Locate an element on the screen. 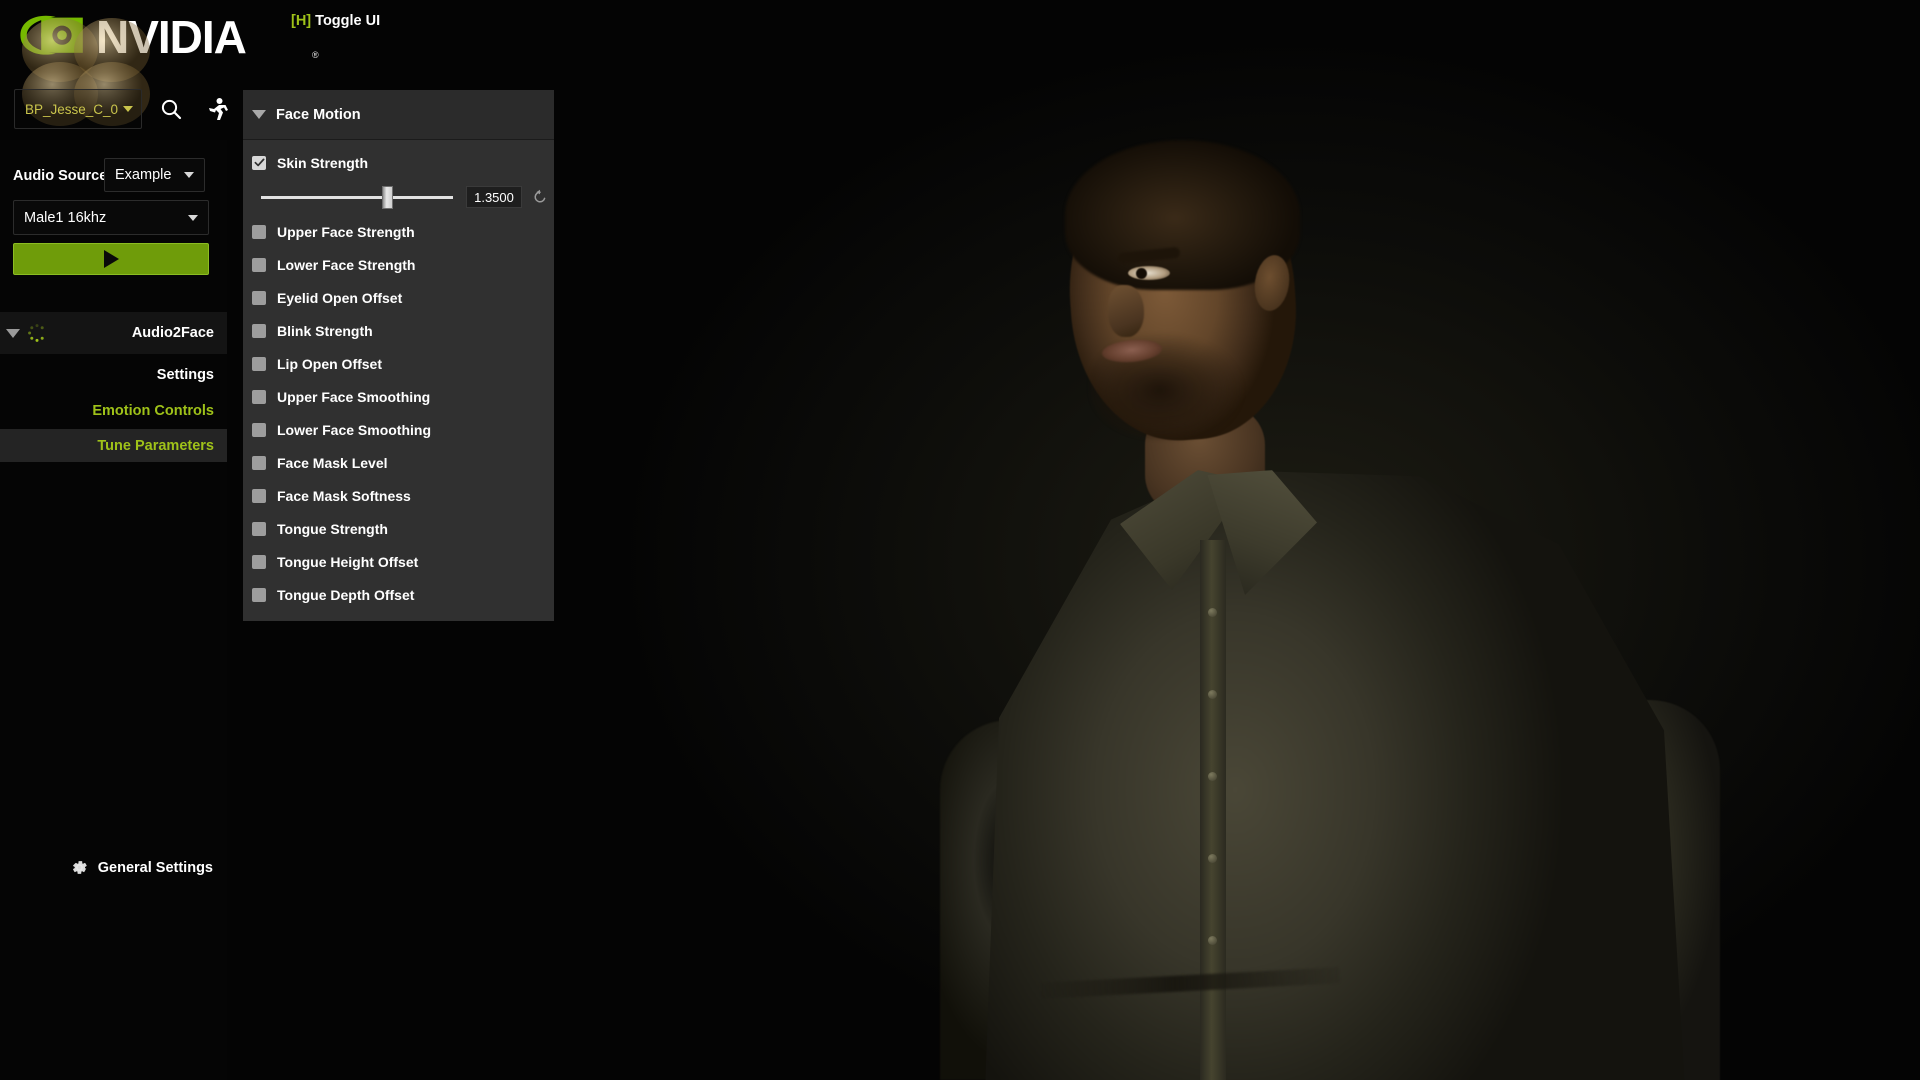 The height and width of the screenshot is (1080, 1920). search-button is located at coordinates (171, 109).